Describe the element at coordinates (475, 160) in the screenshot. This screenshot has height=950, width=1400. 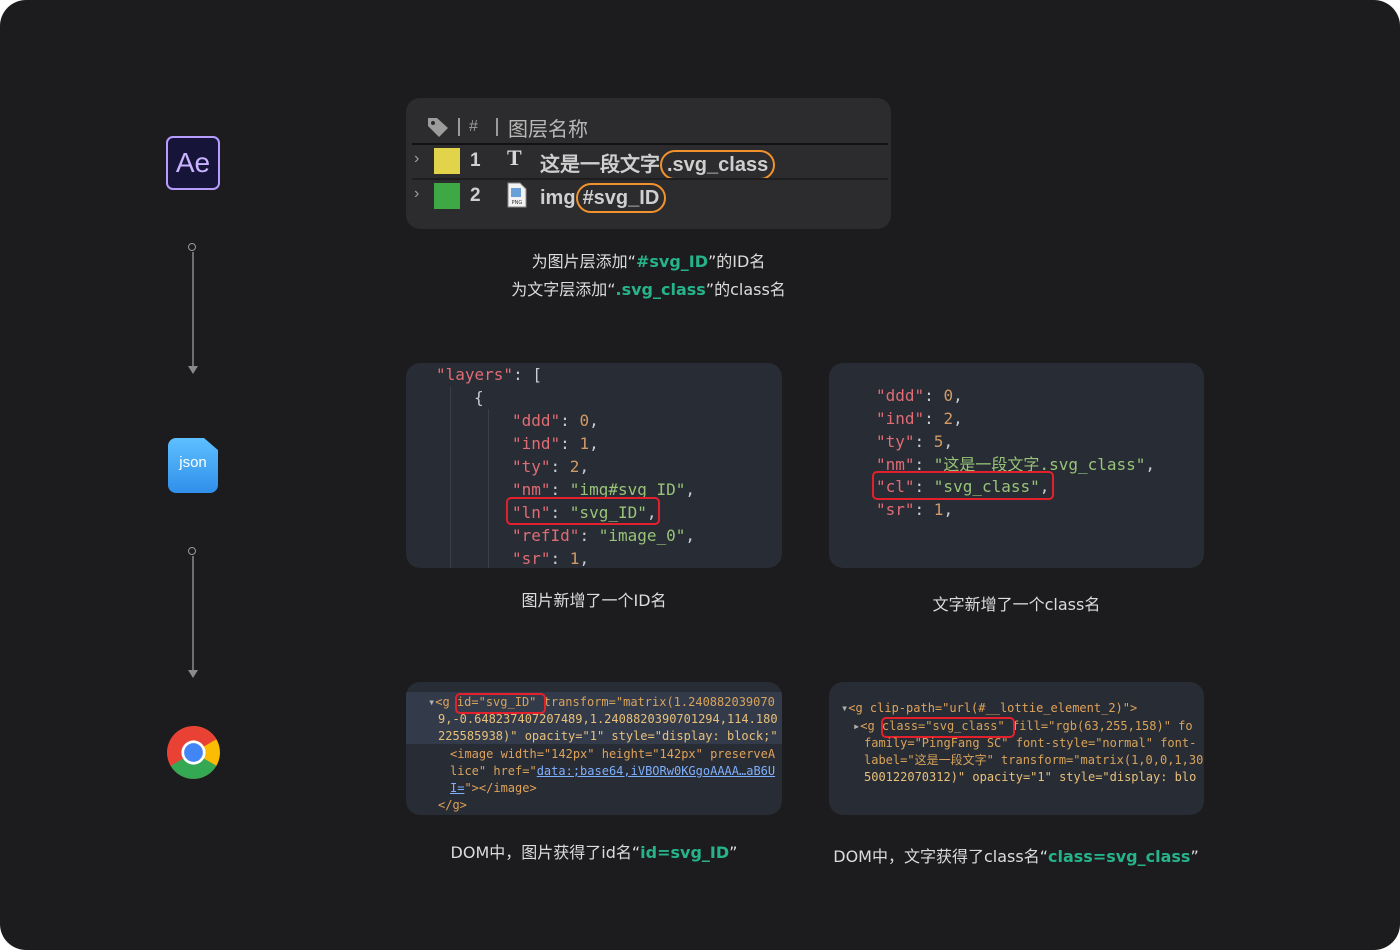
I see `layer-number: 1` at that location.